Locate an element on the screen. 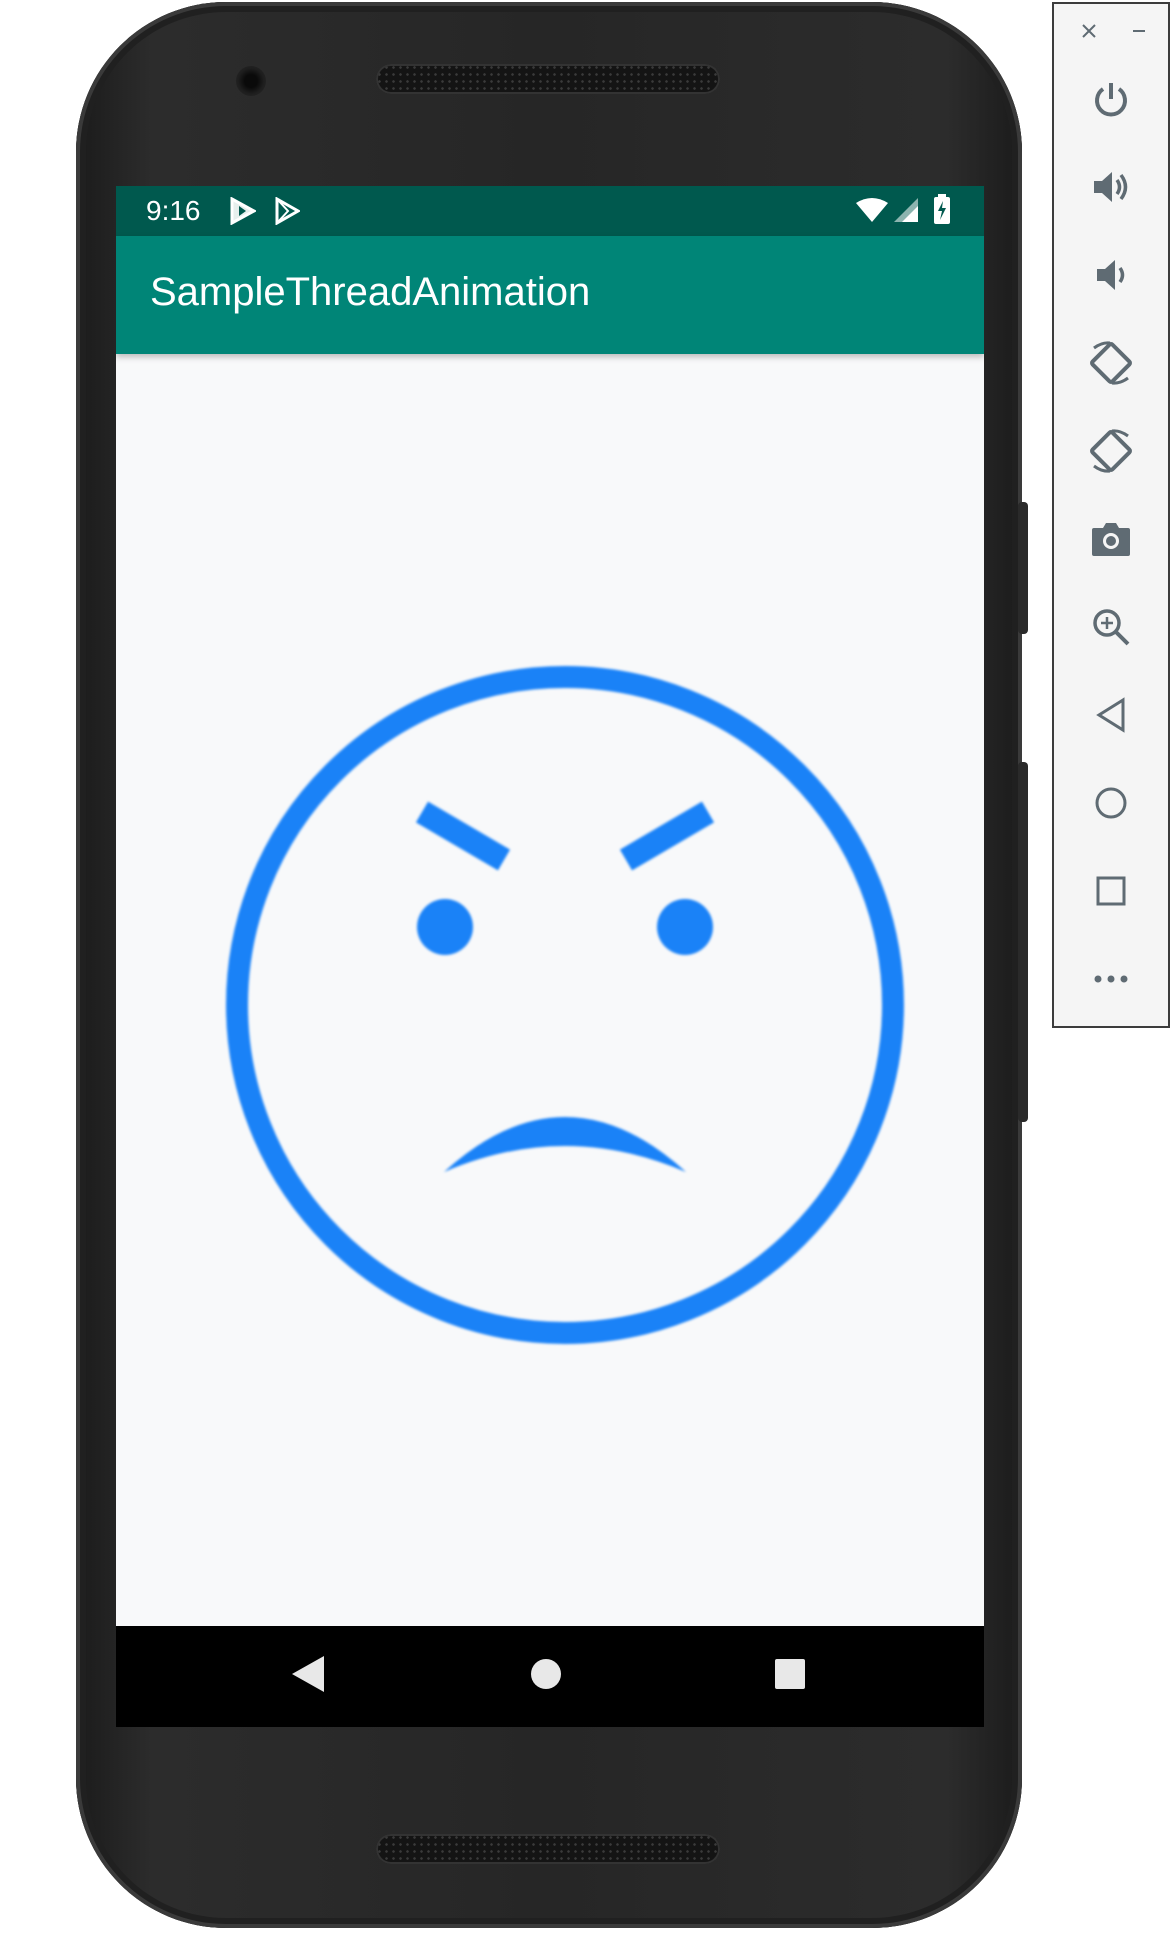 This screenshot has width=1172, height=1958. volume-up-button is located at coordinates (1111, 187).